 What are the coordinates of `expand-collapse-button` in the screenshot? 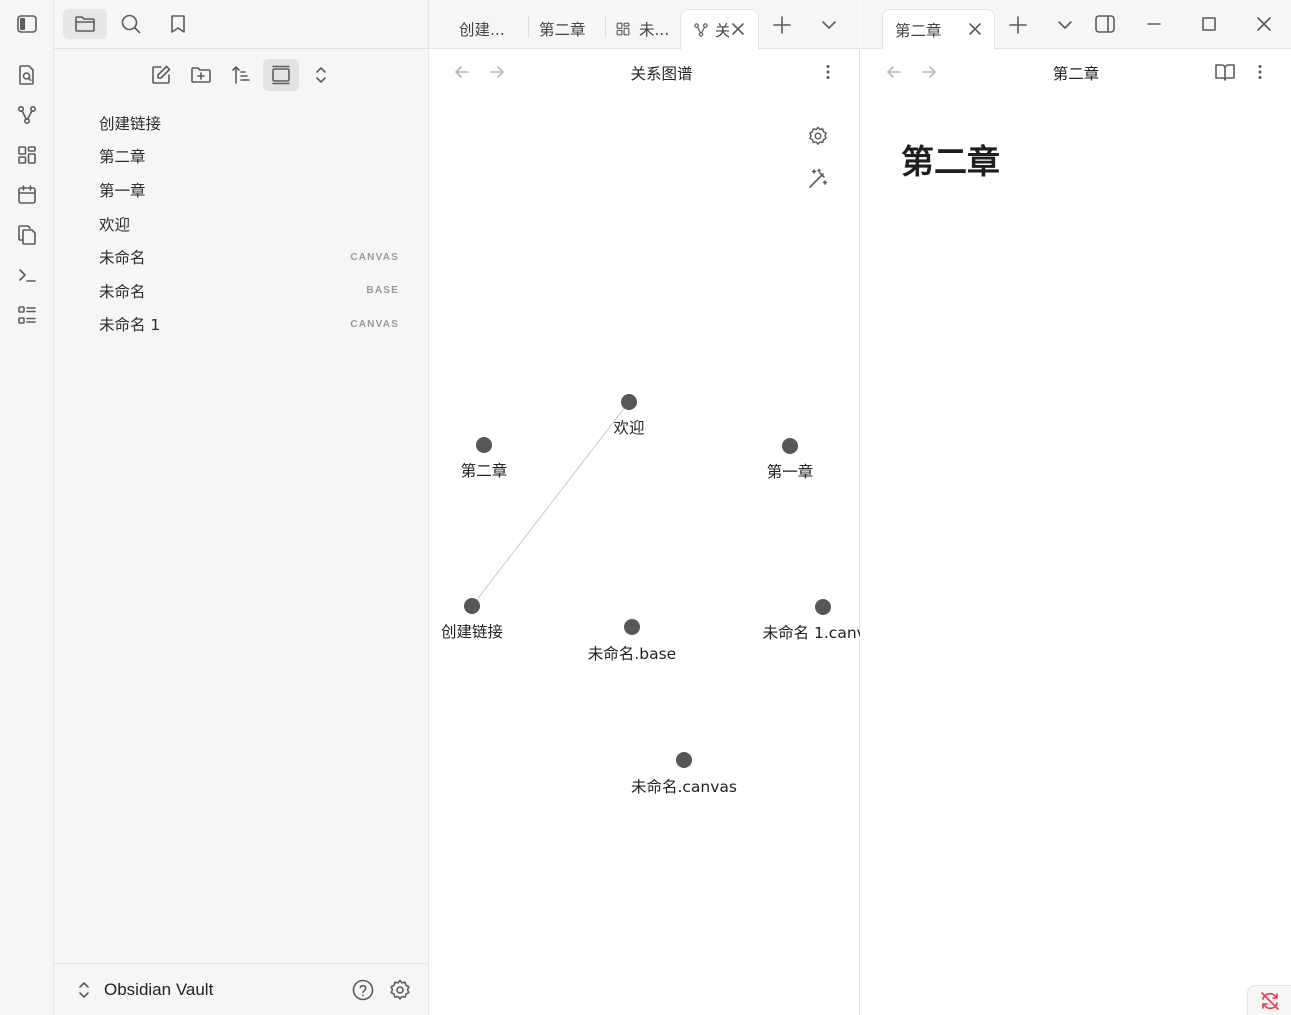 It's located at (321, 75).